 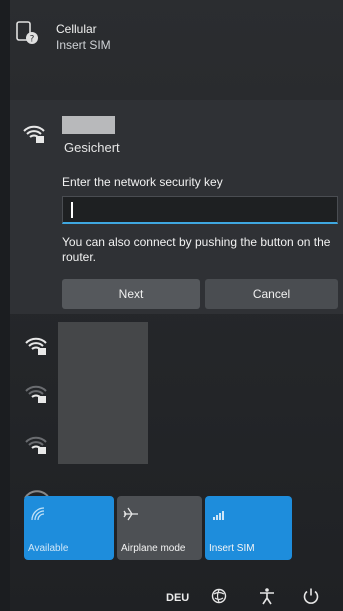 What do you see at coordinates (153, 548) in the screenshot?
I see `airplane-tile-label: Airplane mode` at bounding box center [153, 548].